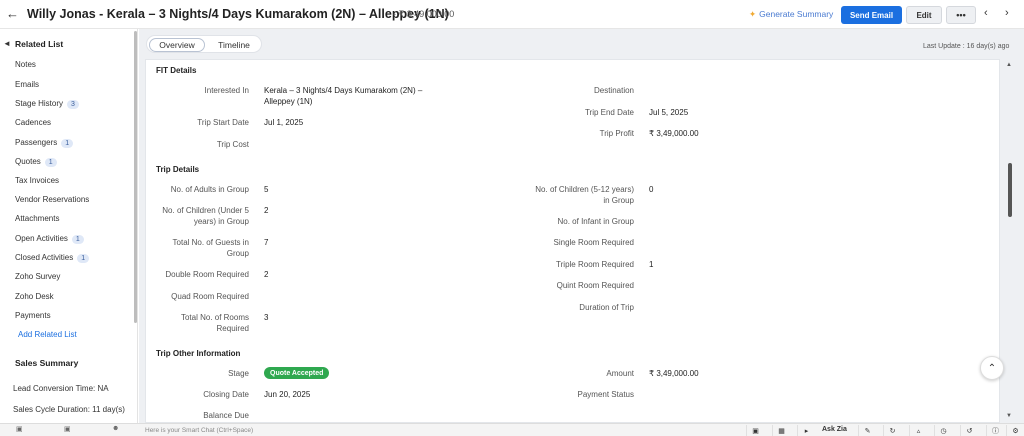 This screenshot has width=1024, height=436. What do you see at coordinates (961, 15) in the screenshot?
I see `more-options-button: •••` at bounding box center [961, 15].